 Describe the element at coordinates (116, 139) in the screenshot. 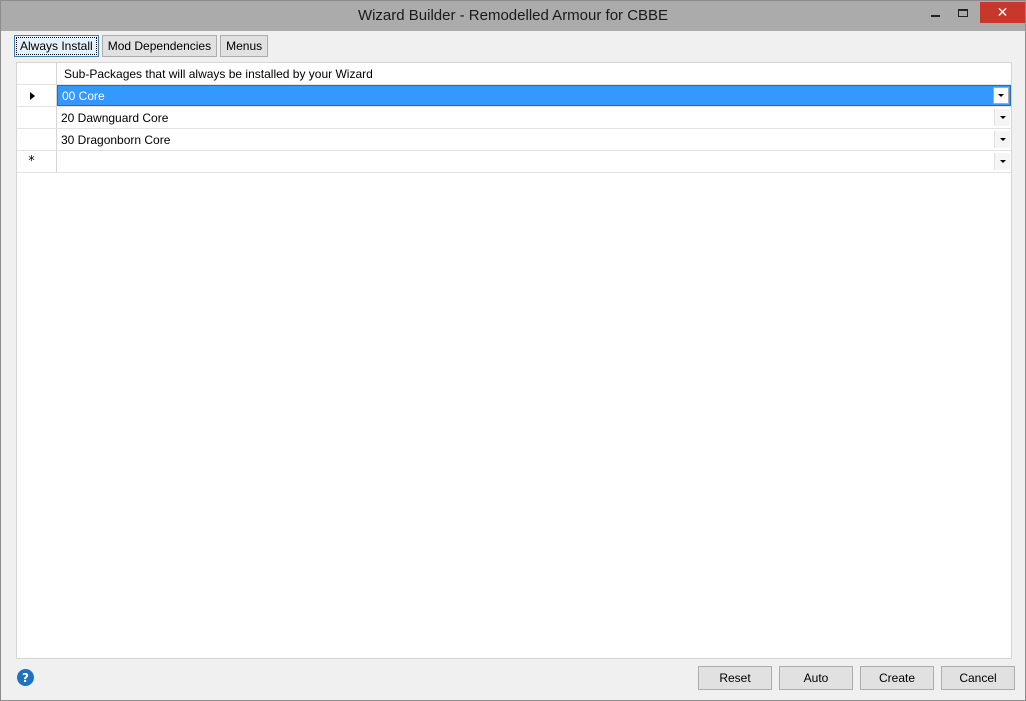

I see `sub-package-value: 30 Dragonborn Core` at that location.